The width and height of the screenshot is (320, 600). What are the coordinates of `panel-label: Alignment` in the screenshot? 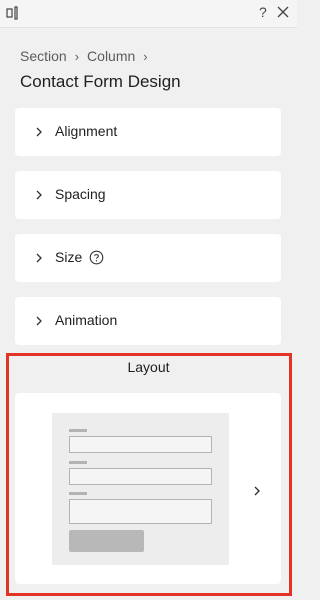 It's located at (86, 131).